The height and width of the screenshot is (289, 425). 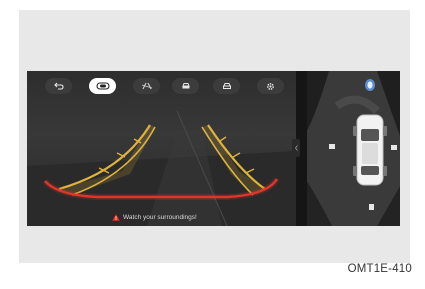 I want to click on car-front-icon, so click(x=185, y=86).